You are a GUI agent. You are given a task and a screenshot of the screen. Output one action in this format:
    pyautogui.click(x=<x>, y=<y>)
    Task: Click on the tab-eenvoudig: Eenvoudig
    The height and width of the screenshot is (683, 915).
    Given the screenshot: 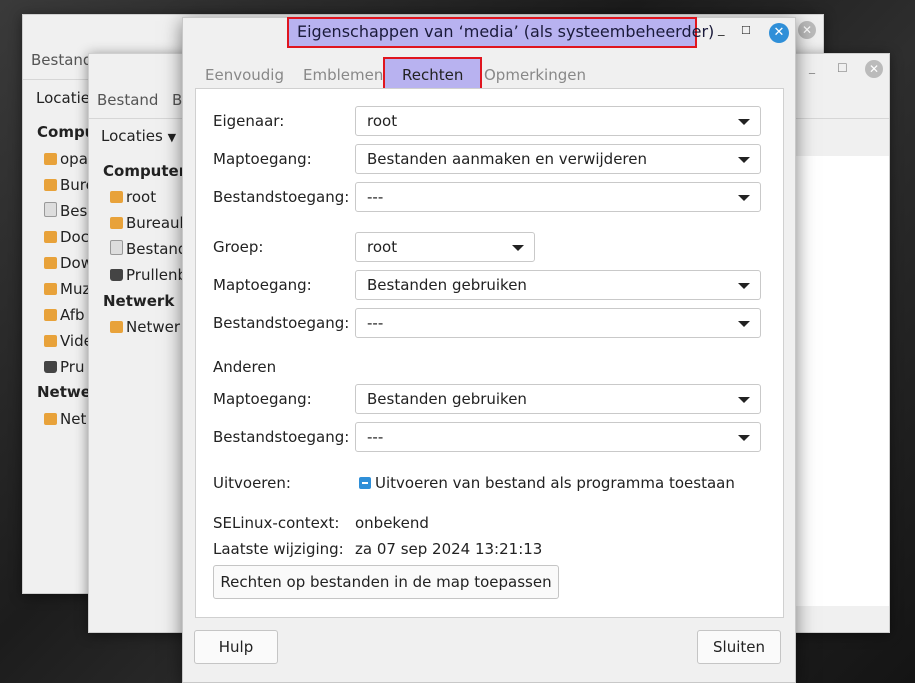 What is the action you would take?
    pyautogui.click(x=244, y=75)
    